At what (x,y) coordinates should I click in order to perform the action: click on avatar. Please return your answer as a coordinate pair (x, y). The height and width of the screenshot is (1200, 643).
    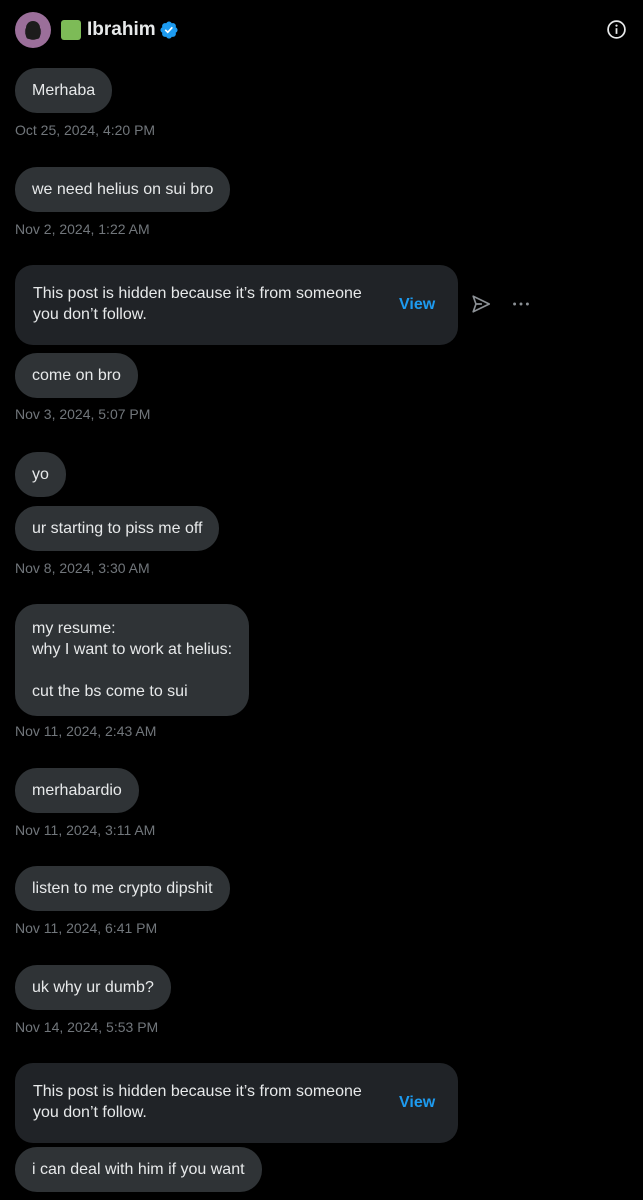
    Looking at the image, I should click on (33, 30).